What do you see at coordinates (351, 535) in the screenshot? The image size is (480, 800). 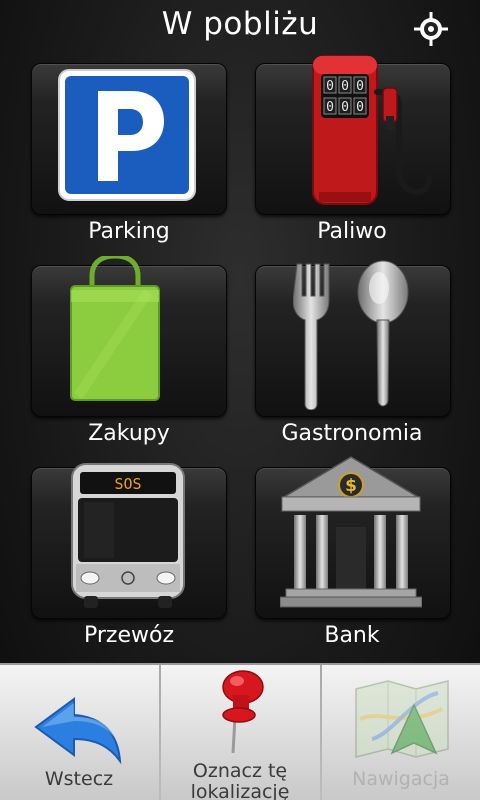 I see `bank-building-icon: $` at bounding box center [351, 535].